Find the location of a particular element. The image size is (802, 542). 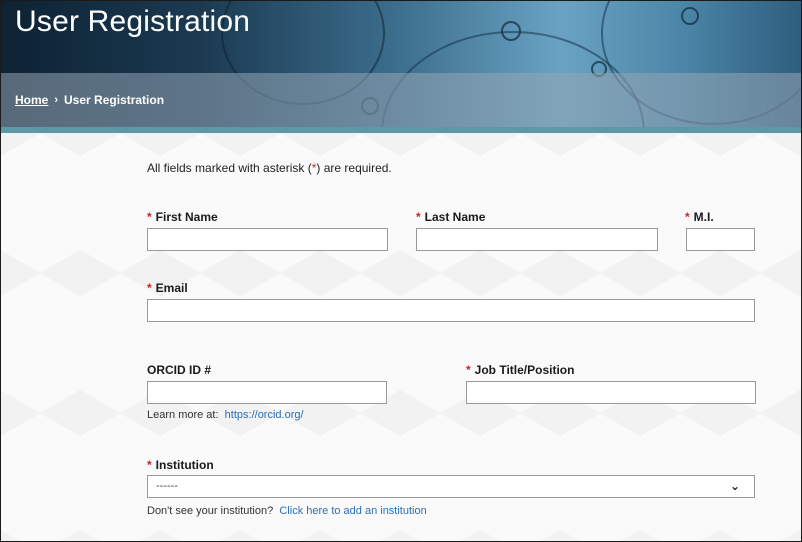

last-name-label: * Last Name is located at coordinates (450, 217).